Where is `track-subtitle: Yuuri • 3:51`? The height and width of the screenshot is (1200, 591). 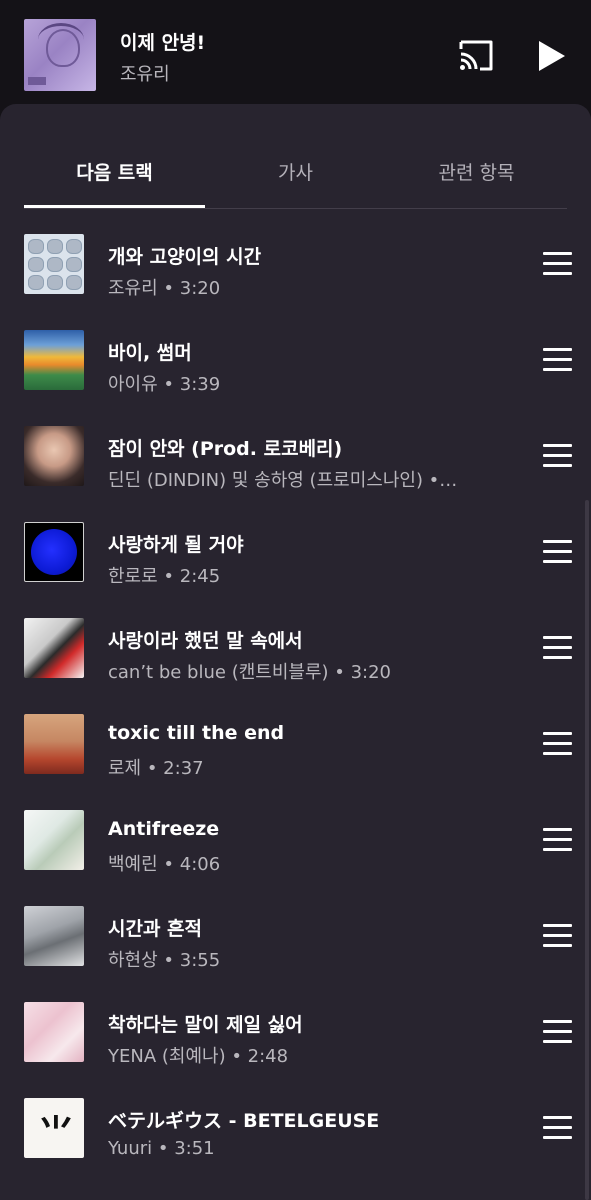
track-subtitle: Yuuri • 3:51 is located at coordinates (161, 1148).